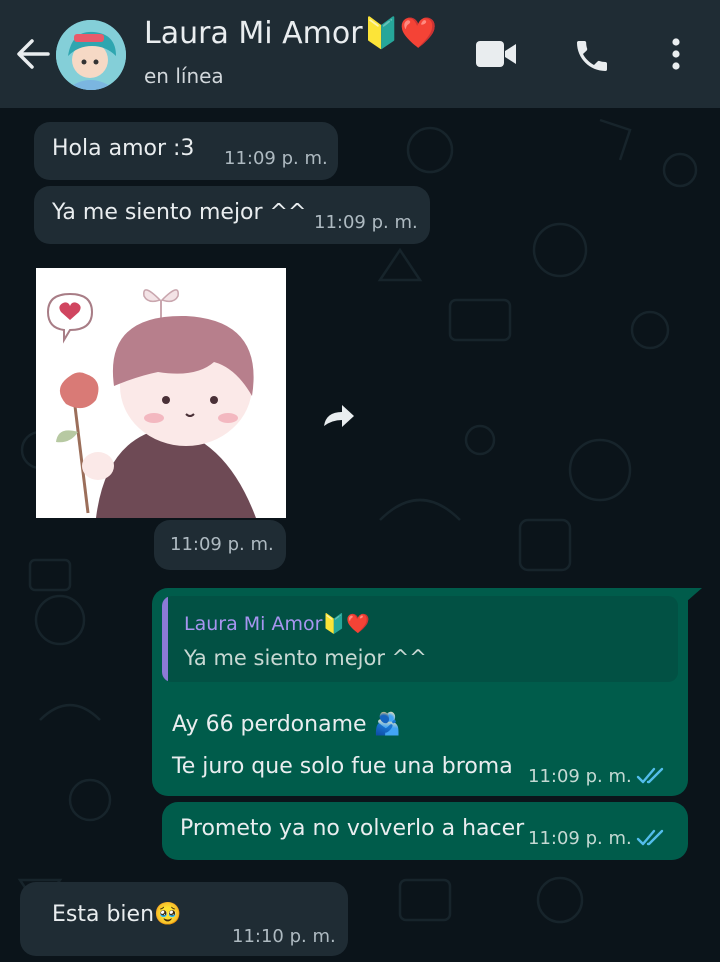  What do you see at coordinates (184, 919) in the screenshot?
I see `incoming-message: Esta bien🥹 11:10 p. m.` at bounding box center [184, 919].